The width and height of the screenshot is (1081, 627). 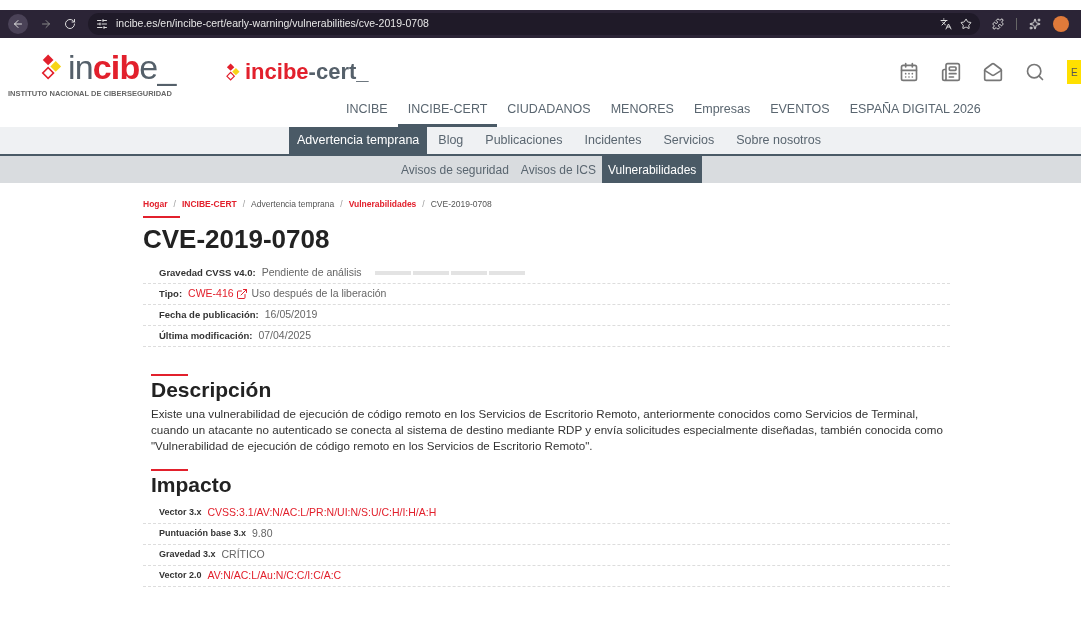 I want to click on detail-label: Gravedad 3.x, so click(x=187, y=554).